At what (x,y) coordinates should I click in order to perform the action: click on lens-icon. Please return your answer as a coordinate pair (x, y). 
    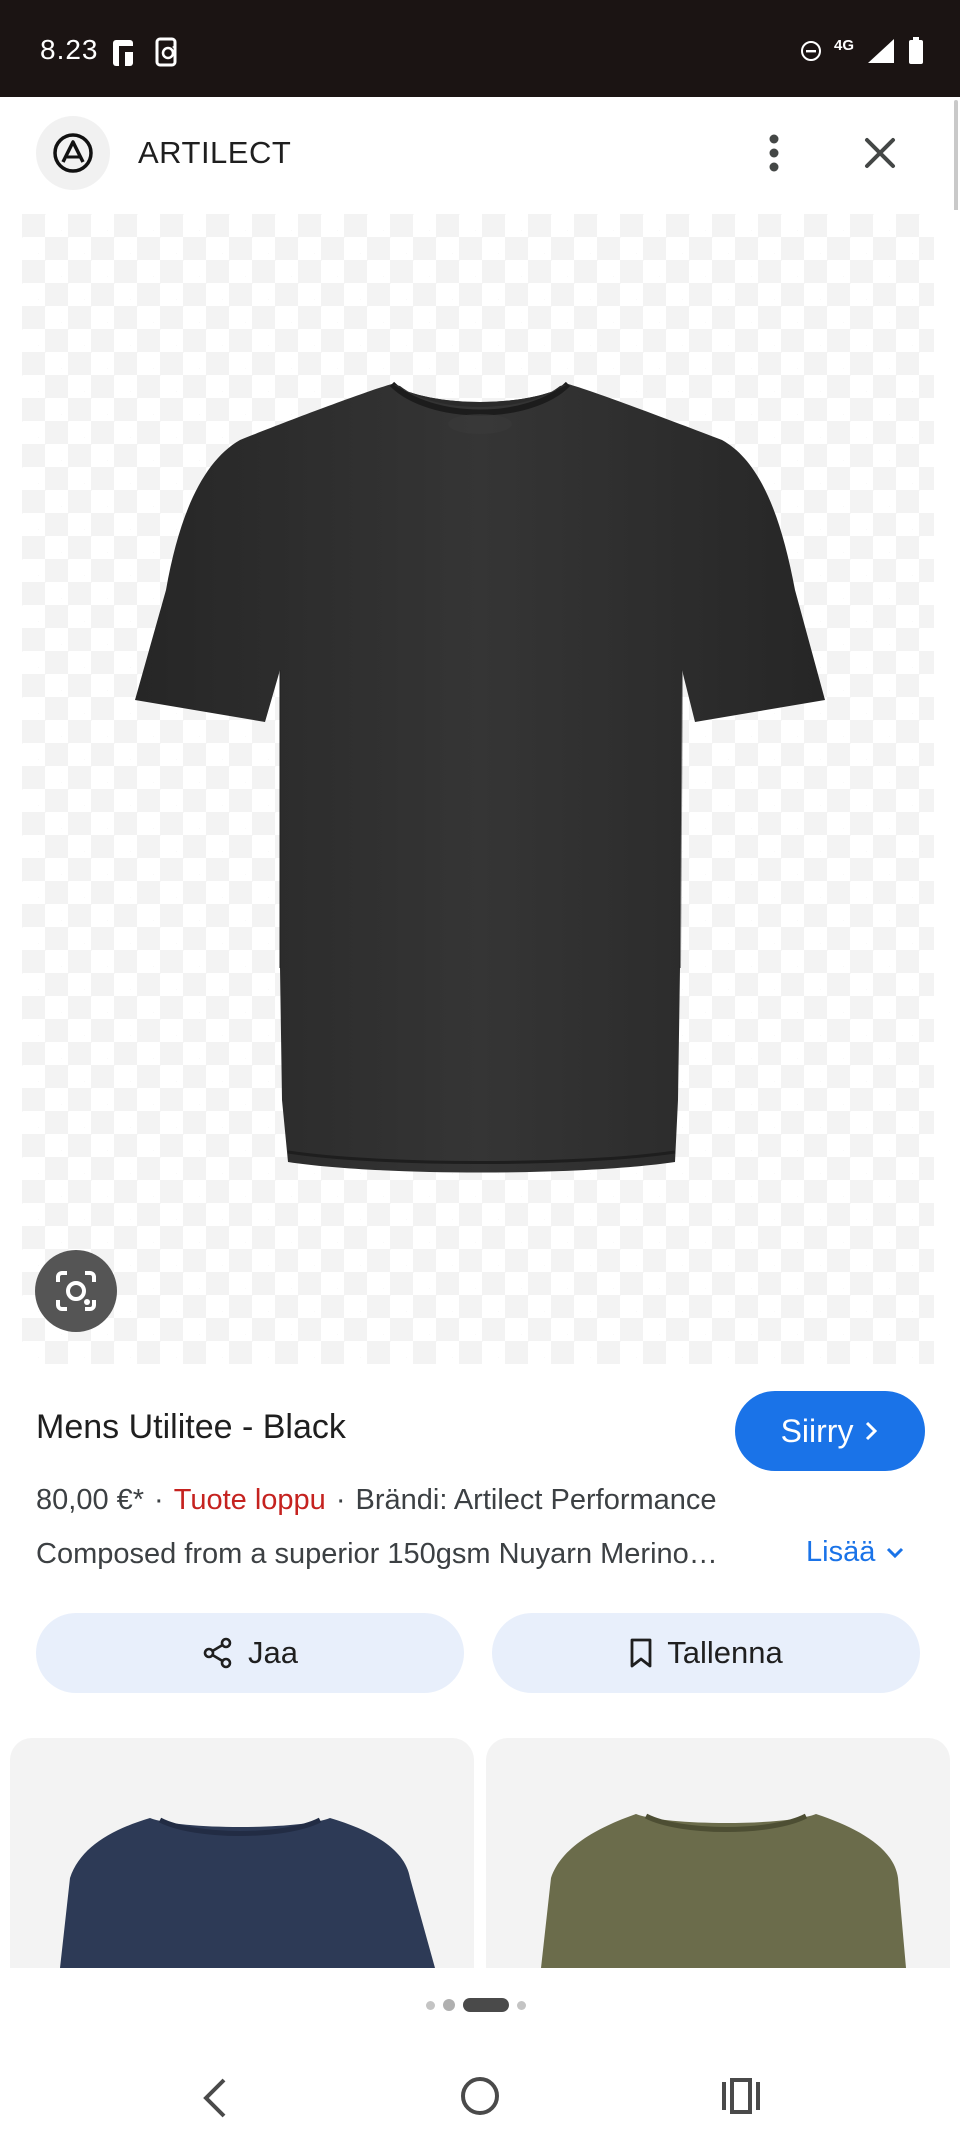
    Looking at the image, I should click on (76, 1291).